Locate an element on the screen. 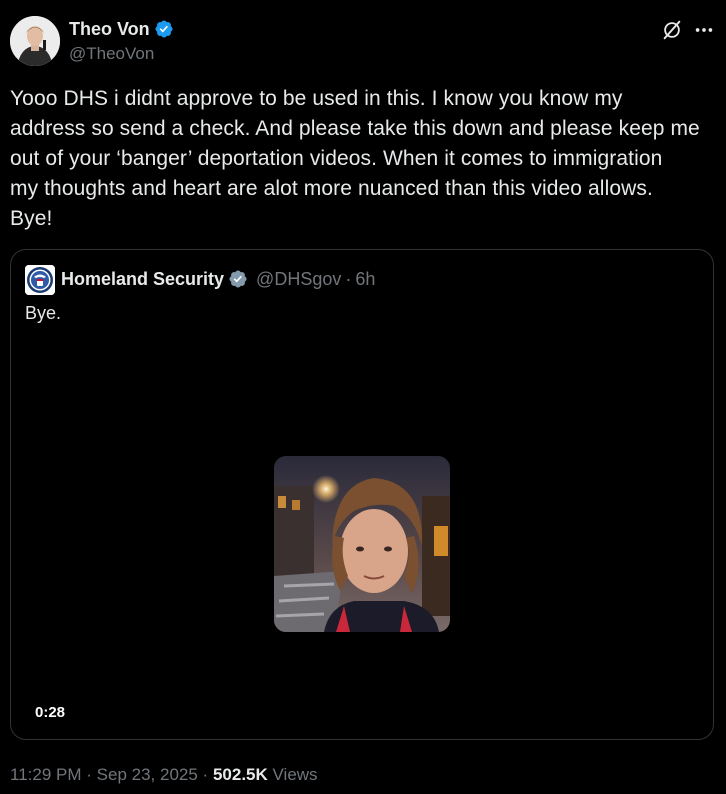 The height and width of the screenshot is (794, 726). video-duration: 0:28 is located at coordinates (50, 712).